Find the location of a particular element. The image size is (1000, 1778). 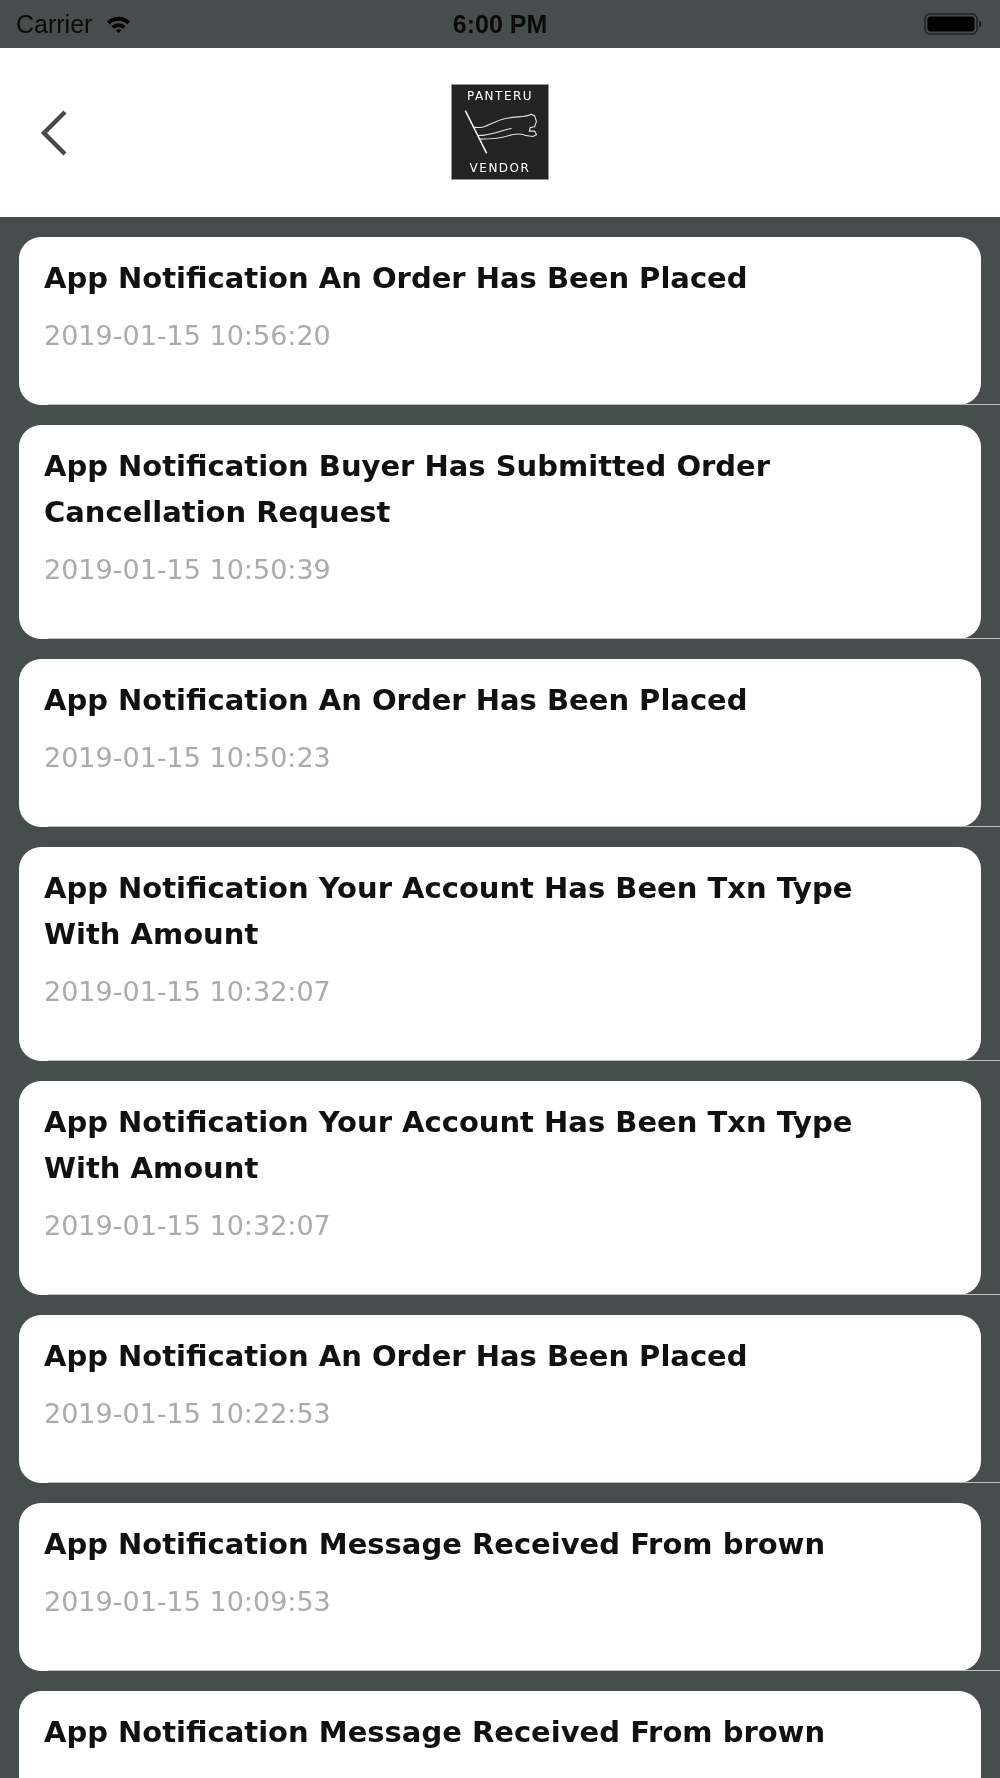

status-time: 6:00 PM is located at coordinates (500, 24).